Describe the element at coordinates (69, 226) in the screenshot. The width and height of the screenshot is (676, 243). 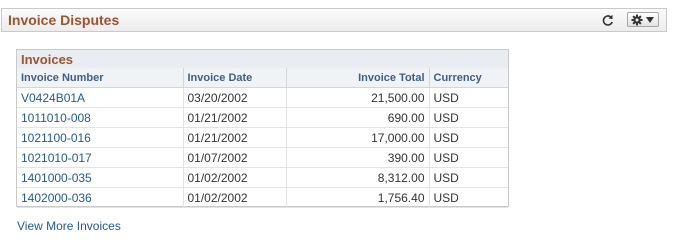
I see `view-more-invoices-link: View More Invoices` at that location.